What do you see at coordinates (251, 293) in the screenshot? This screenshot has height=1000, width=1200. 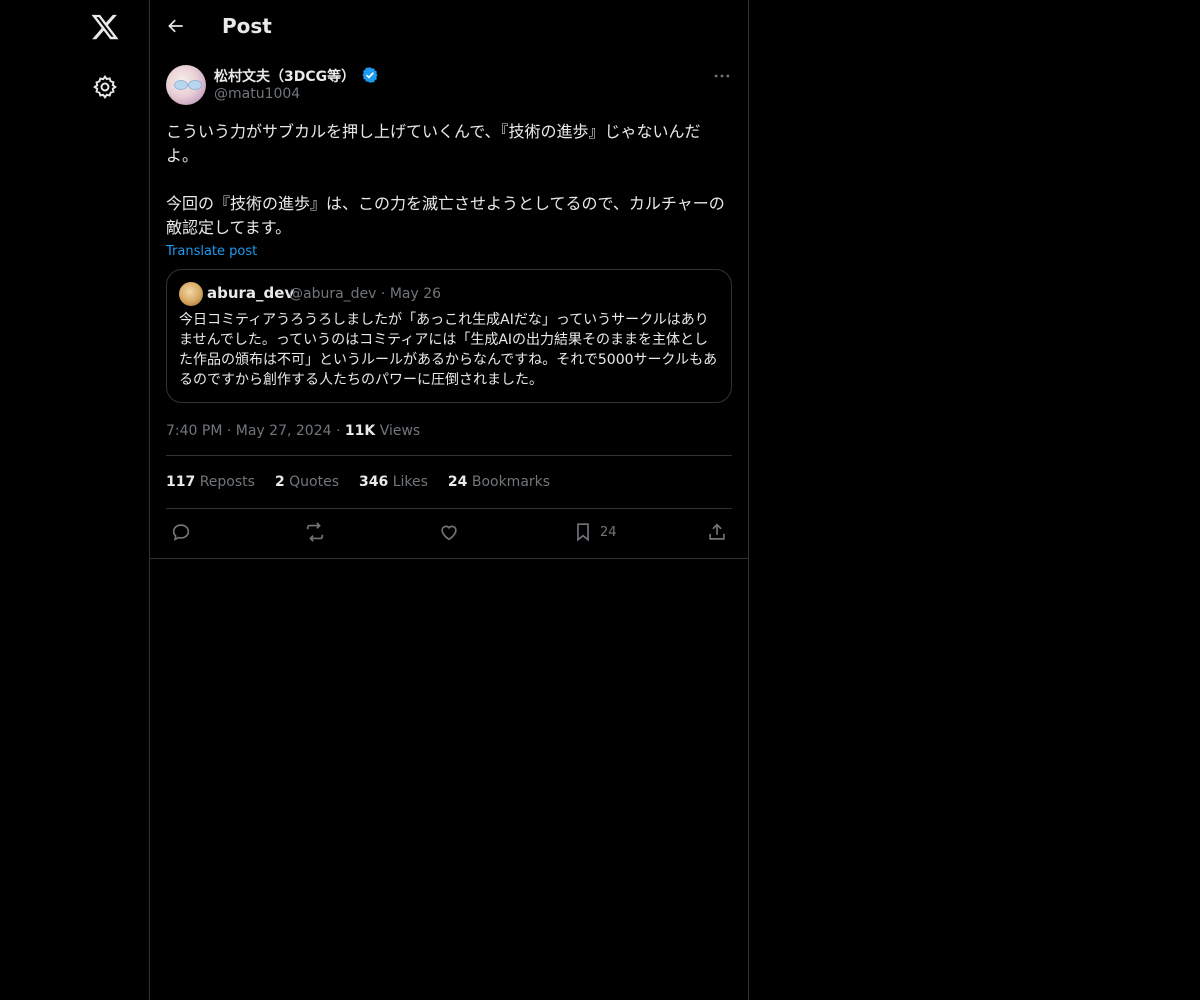 I see `quote-display-name: abura_dev` at bounding box center [251, 293].